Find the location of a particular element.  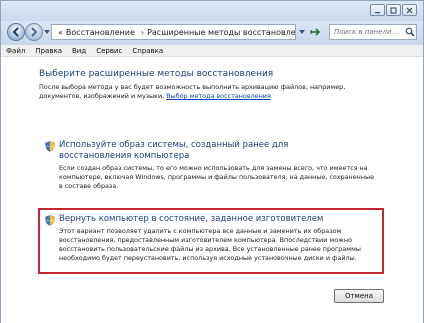

close-icon is located at coordinates (409, 10).